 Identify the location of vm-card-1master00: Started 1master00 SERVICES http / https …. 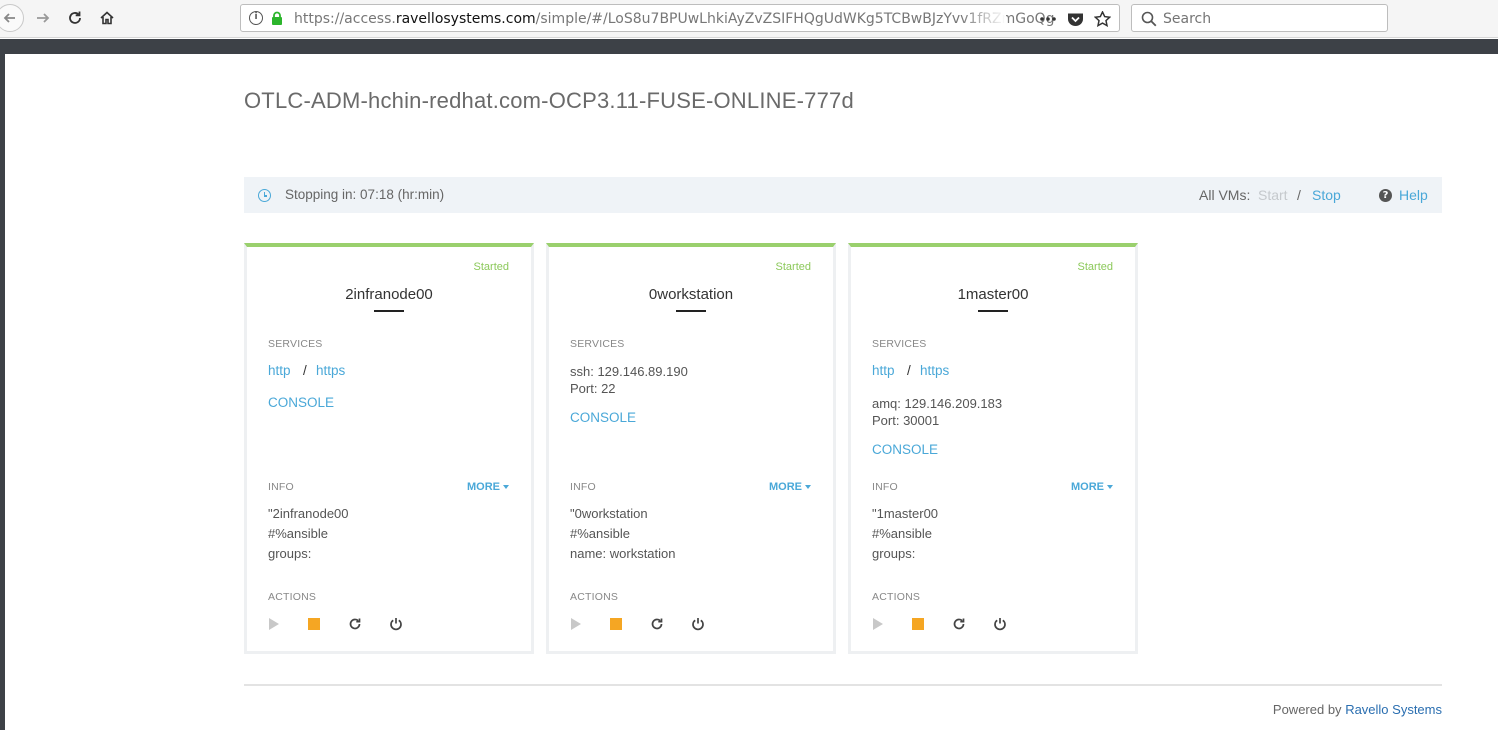
(993, 448).